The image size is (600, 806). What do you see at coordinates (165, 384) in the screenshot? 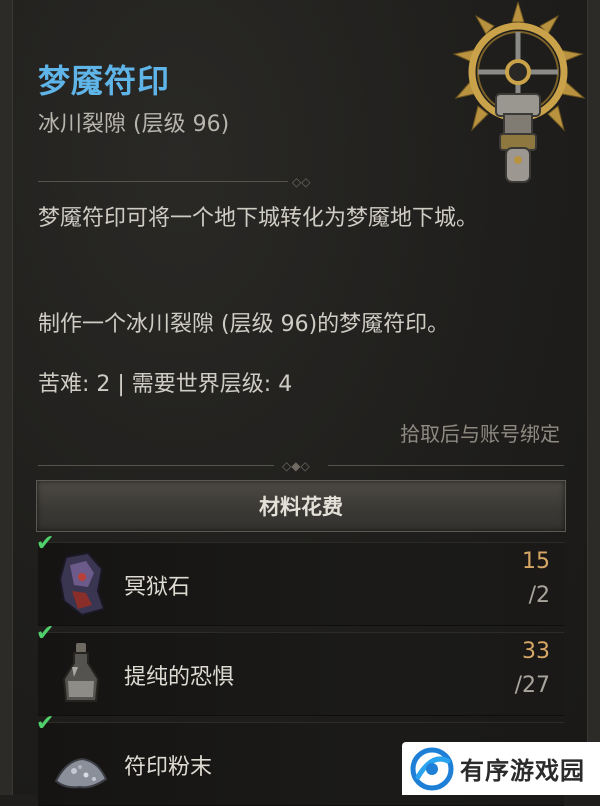
I see `item-difficulty: 苦难: 2 | 需要世界层级: 4` at bounding box center [165, 384].